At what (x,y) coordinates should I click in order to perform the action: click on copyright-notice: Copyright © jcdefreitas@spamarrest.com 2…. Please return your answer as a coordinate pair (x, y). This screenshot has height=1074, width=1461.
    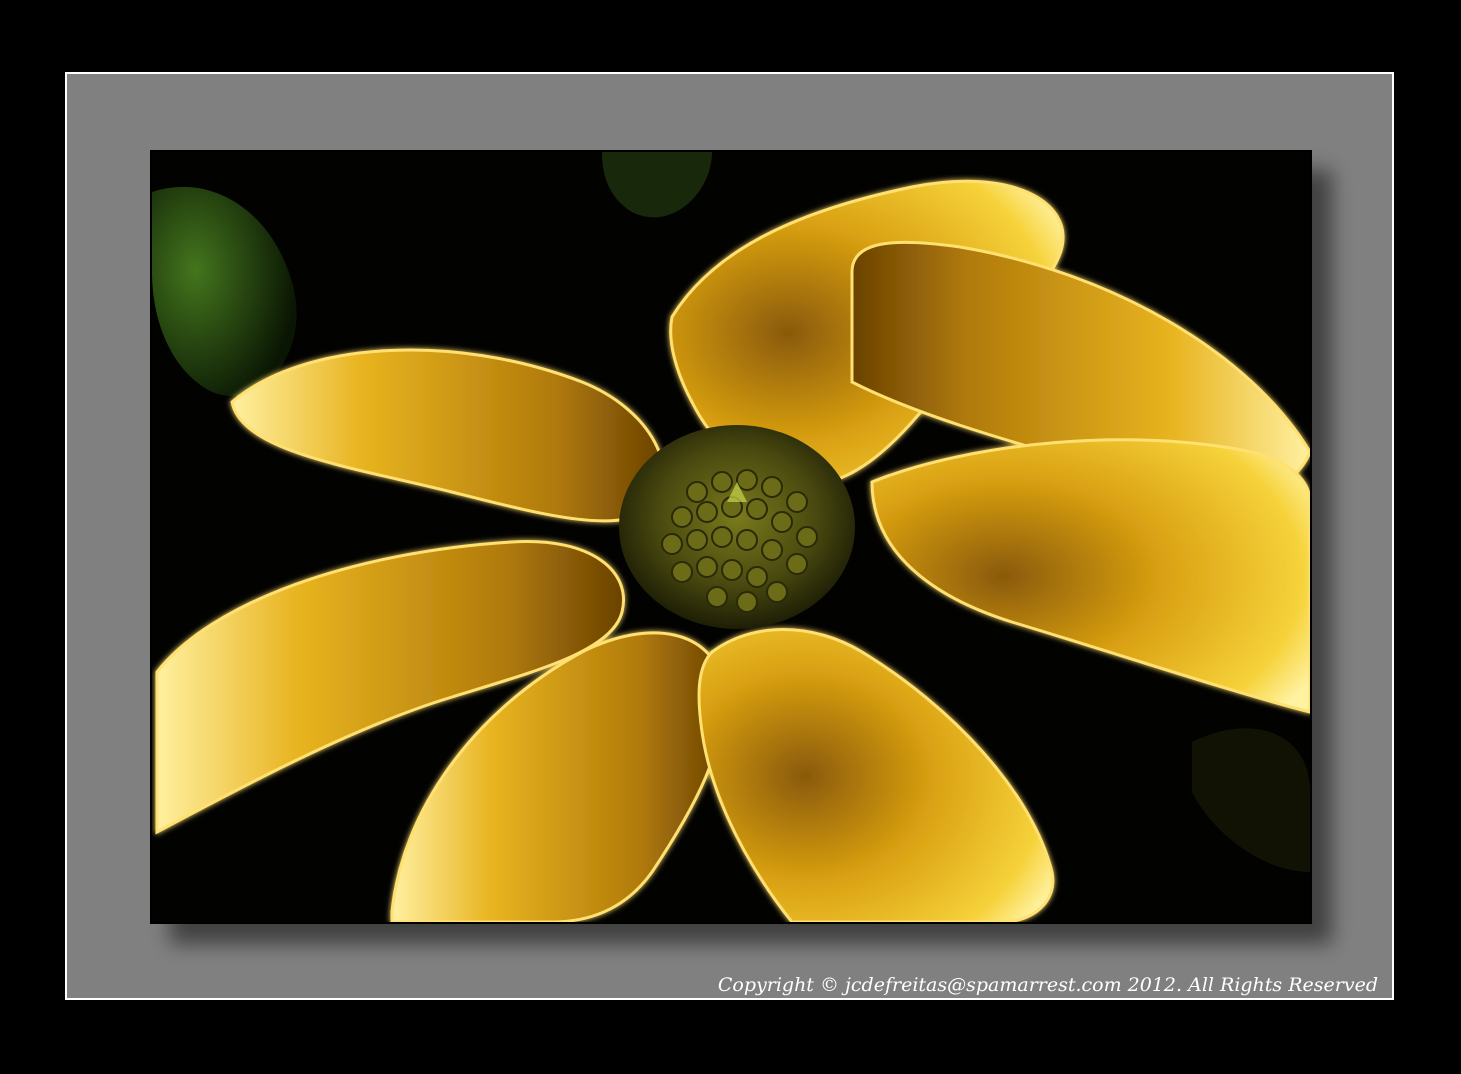
    Looking at the image, I should click on (1047, 985).